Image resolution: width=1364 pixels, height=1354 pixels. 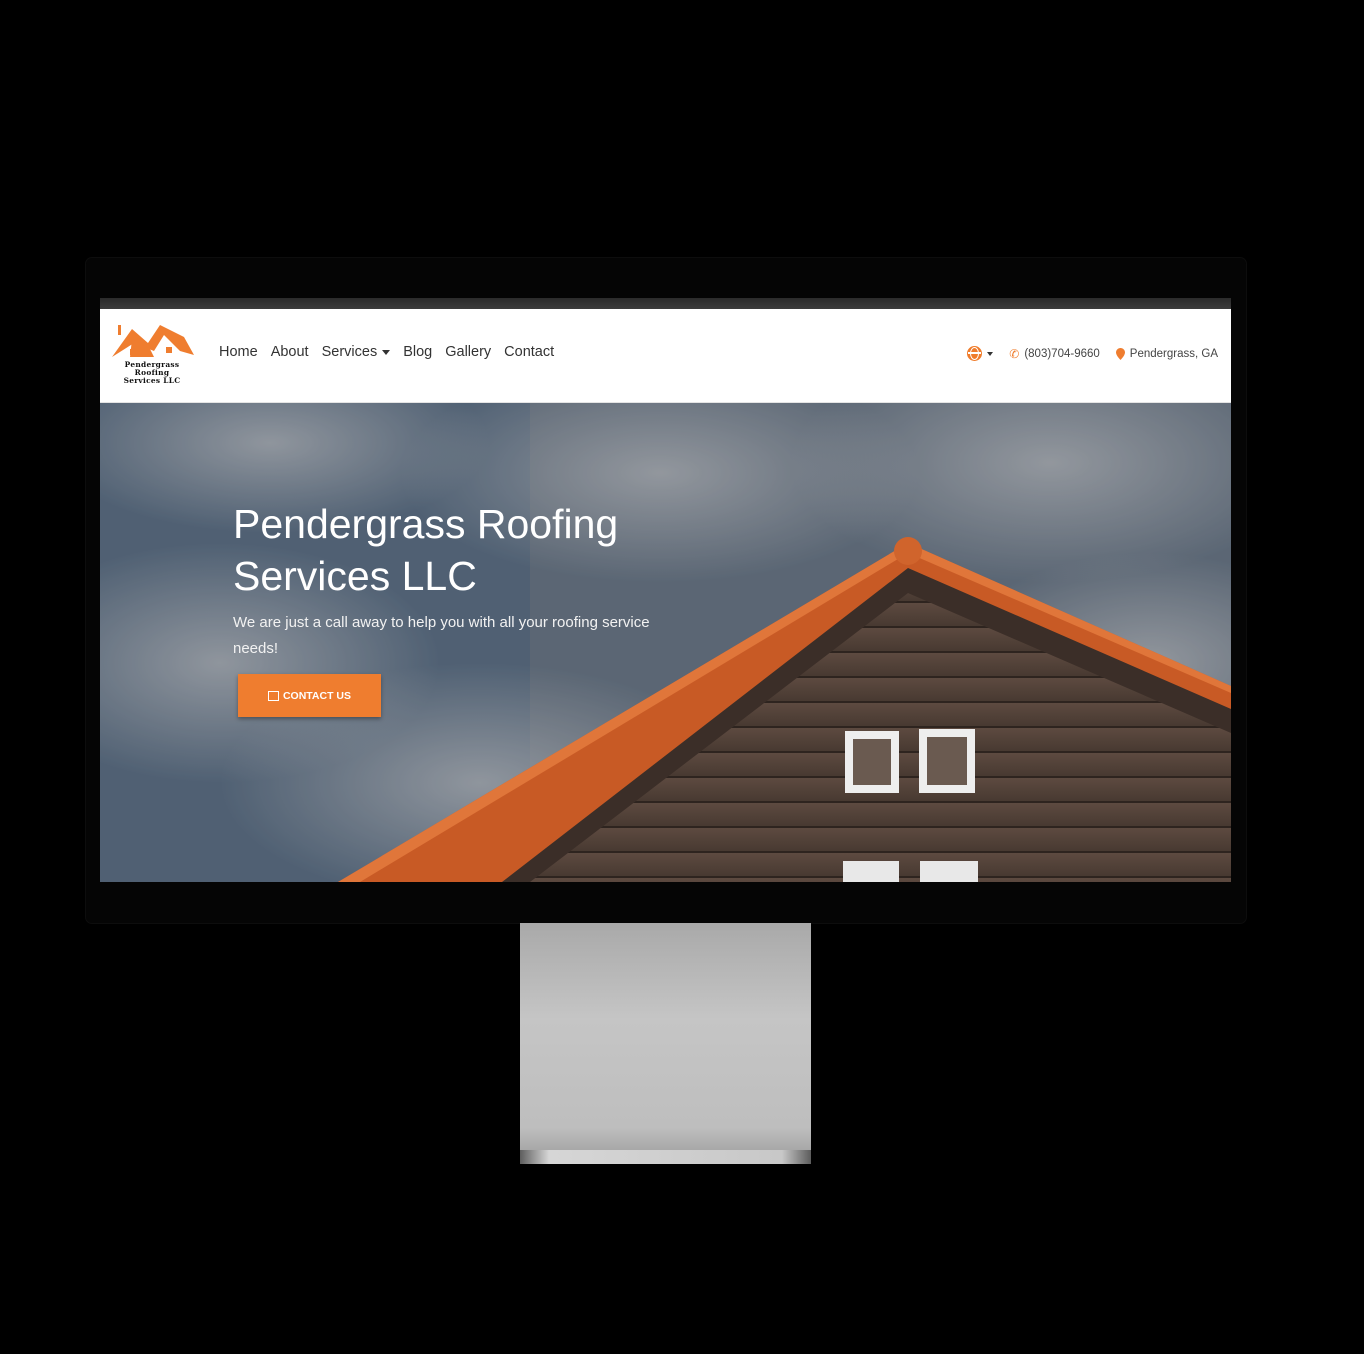 I want to click on site-logo: Pendergrass Roofing Services LLC, so click(x=152, y=356).